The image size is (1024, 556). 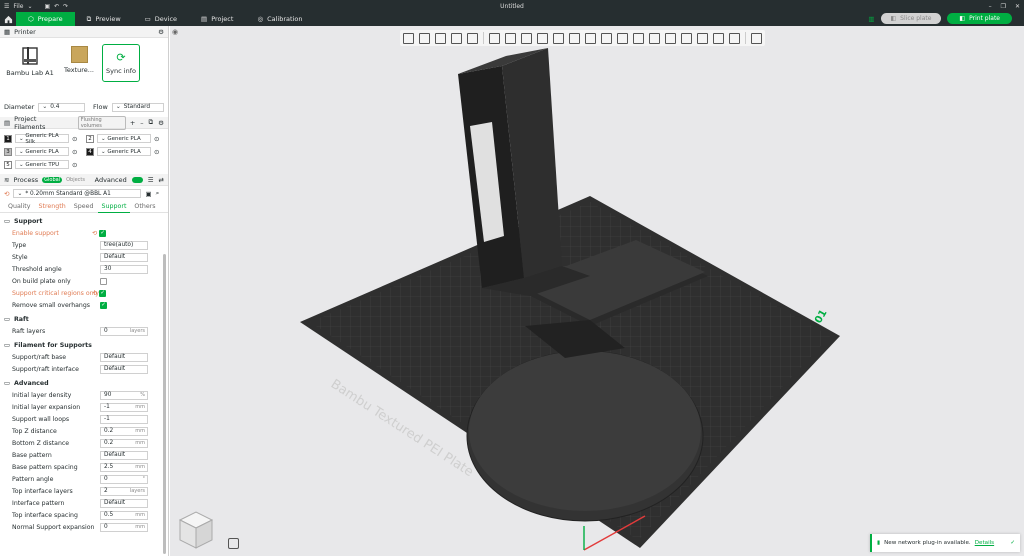 I want to click on filament-swatch: 4, so click(x=90, y=151).